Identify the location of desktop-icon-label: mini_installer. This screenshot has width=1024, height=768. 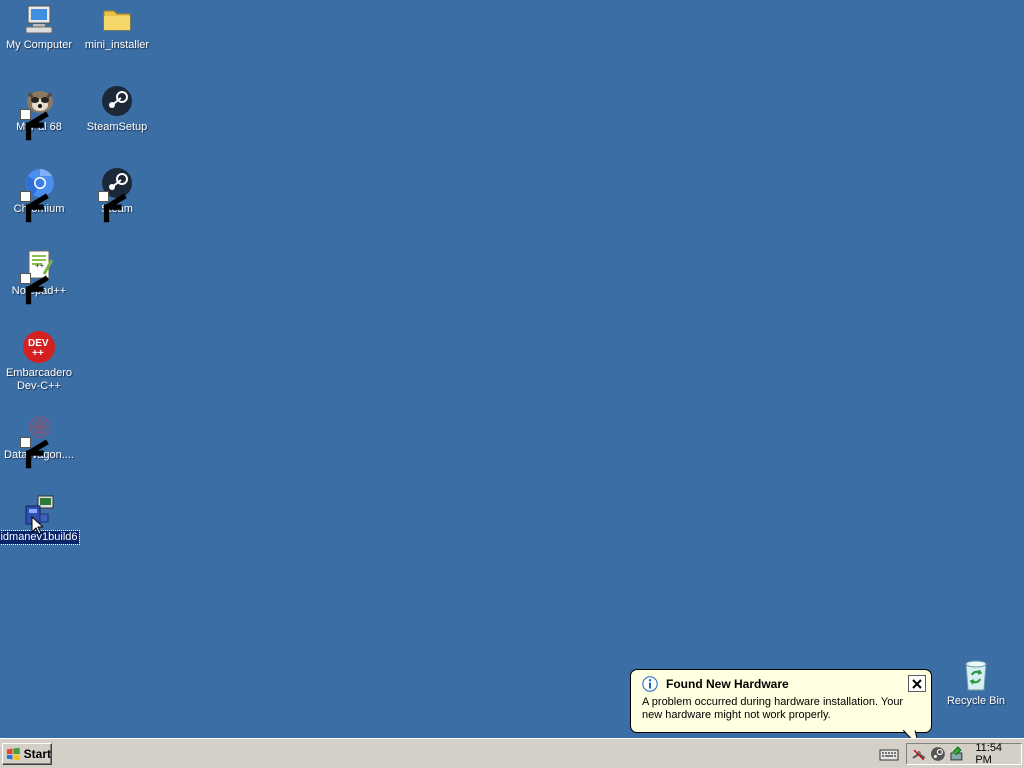
(117, 45).